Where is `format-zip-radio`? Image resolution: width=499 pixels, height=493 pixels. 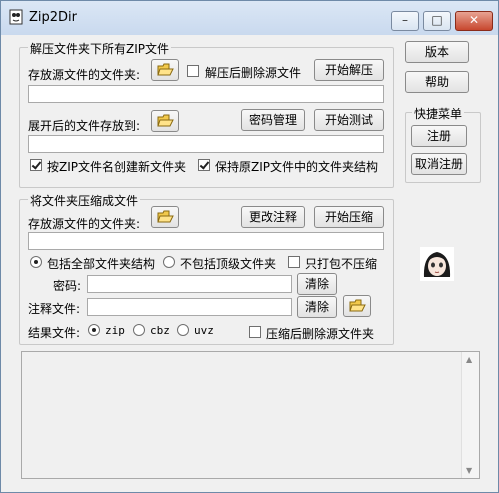
format-zip-radio is located at coordinates (94, 330).